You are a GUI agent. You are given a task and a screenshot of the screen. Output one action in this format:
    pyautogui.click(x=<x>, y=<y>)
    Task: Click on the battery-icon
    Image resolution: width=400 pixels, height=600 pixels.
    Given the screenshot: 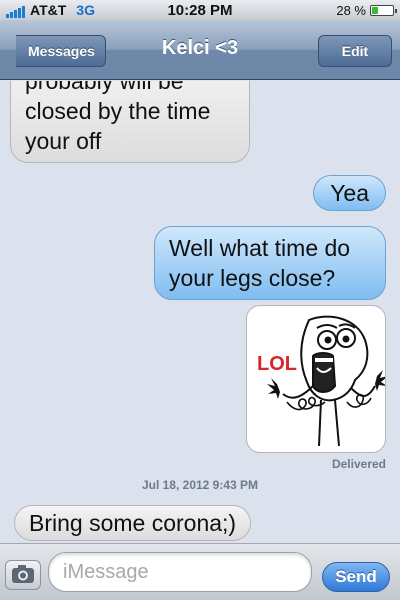 What is the action you would take?
    pyautogui.click(x=383, y=10)
    